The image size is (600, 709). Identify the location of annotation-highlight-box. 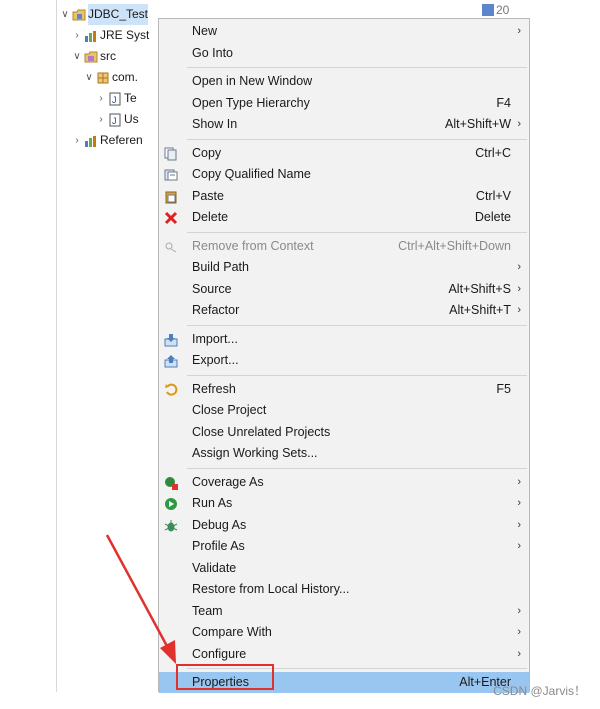
(225, 677).